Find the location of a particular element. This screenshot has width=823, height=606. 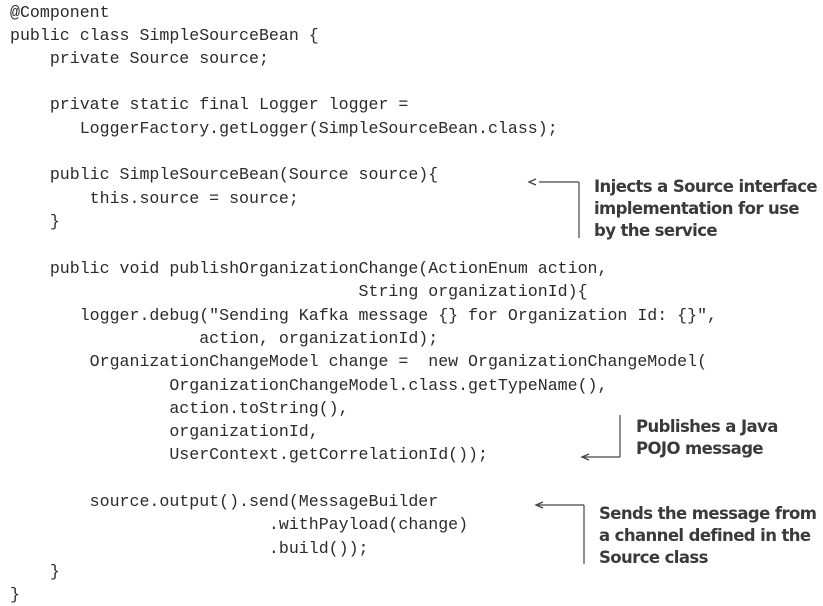

code-line: action.toString(), is located at coordinates (179, 408).